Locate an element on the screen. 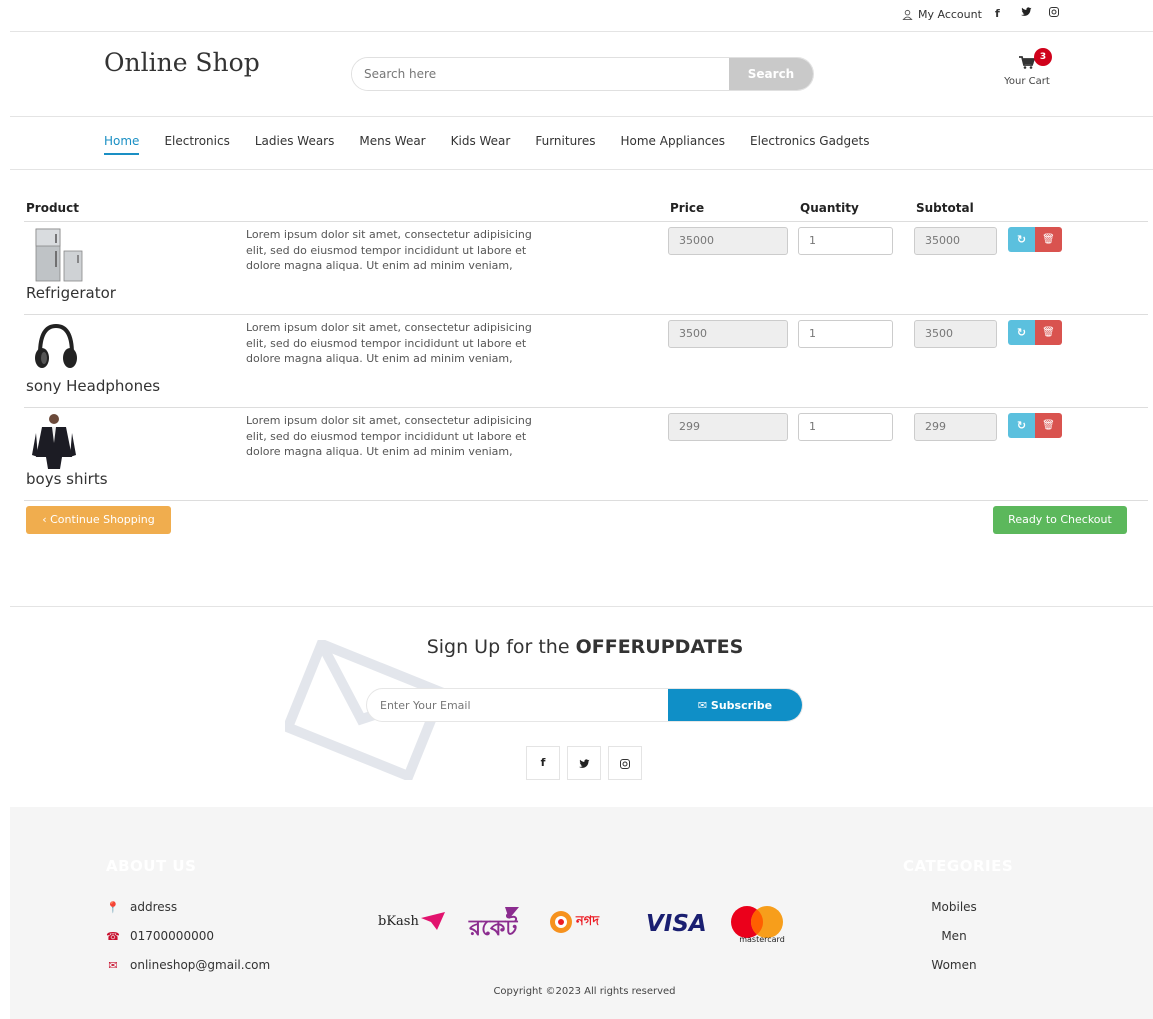 The height and width of the screenshot is (1019, 1153). search-input is located at coordinates (540, 74).